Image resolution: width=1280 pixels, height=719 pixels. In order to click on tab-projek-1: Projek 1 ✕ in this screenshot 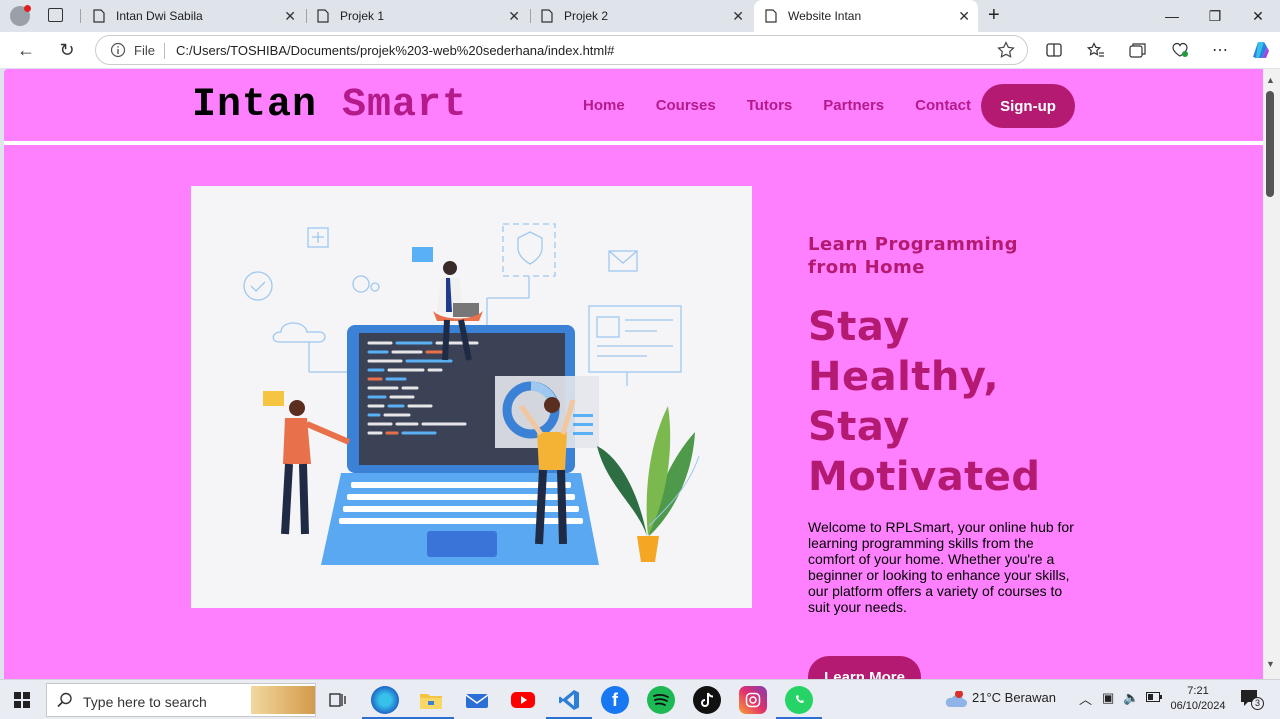, I will do `click(417, 16)`.